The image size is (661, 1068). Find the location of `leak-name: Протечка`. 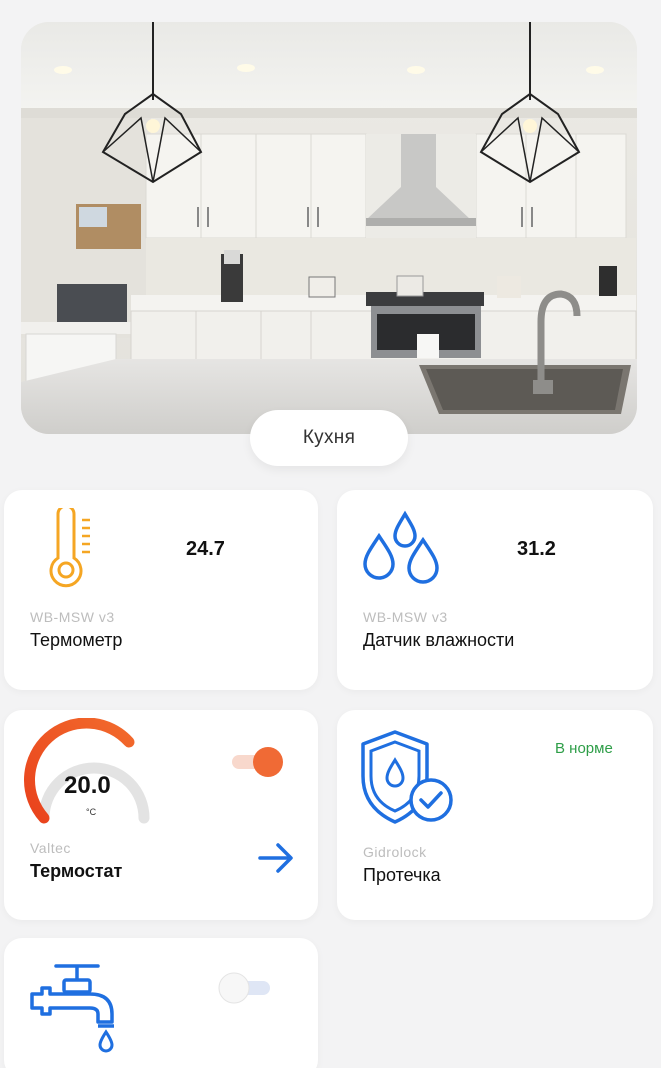

leak-name: Протечка is located at coordinates (402, 875).